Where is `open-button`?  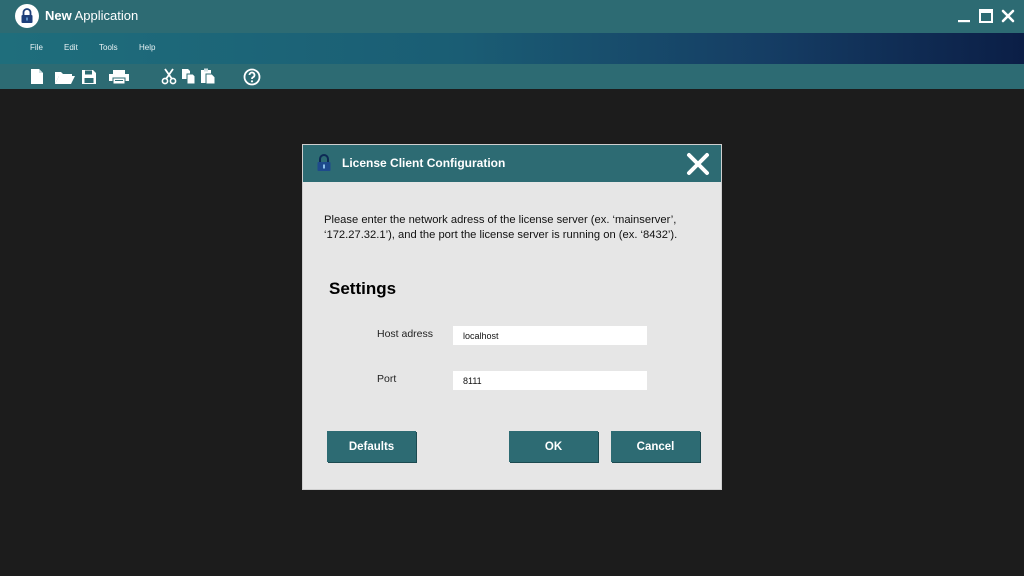
open-button is located at coordinates (65, 76).